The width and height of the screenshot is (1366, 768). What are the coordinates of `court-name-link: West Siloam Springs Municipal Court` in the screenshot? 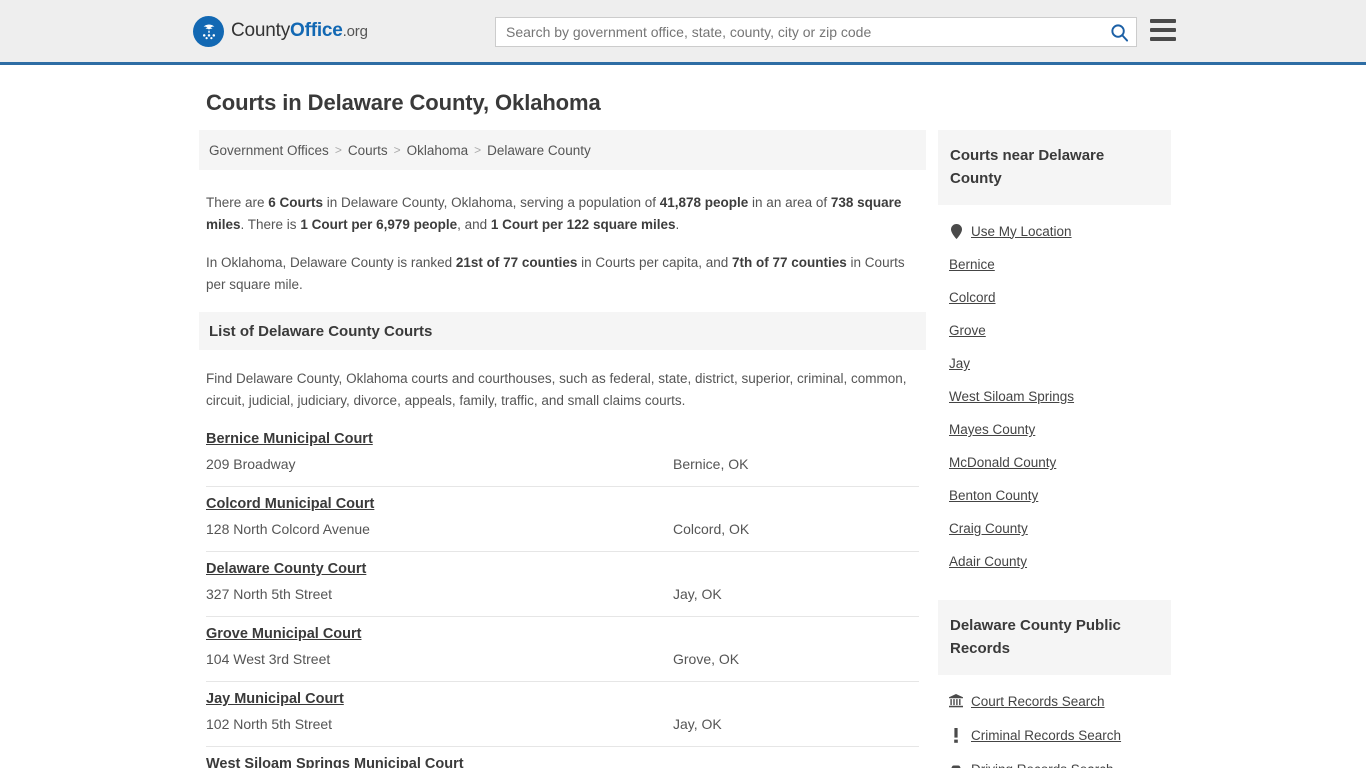 It's located at (335, 762).